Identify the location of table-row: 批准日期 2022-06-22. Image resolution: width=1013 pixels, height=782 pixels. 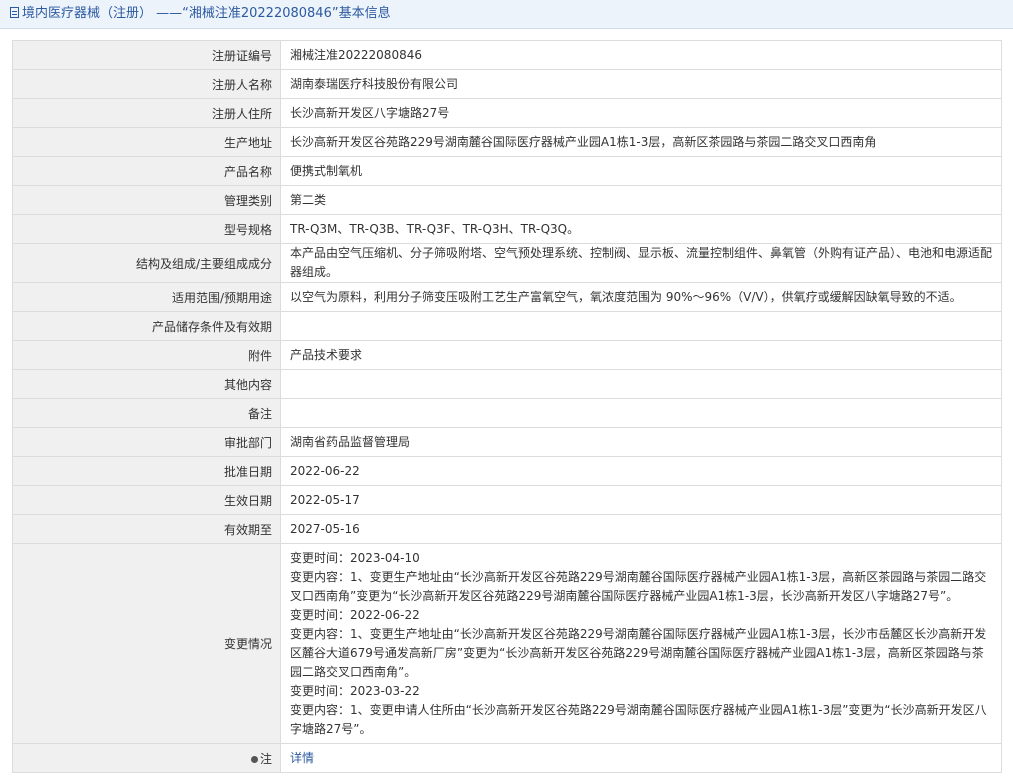
(507, 471).